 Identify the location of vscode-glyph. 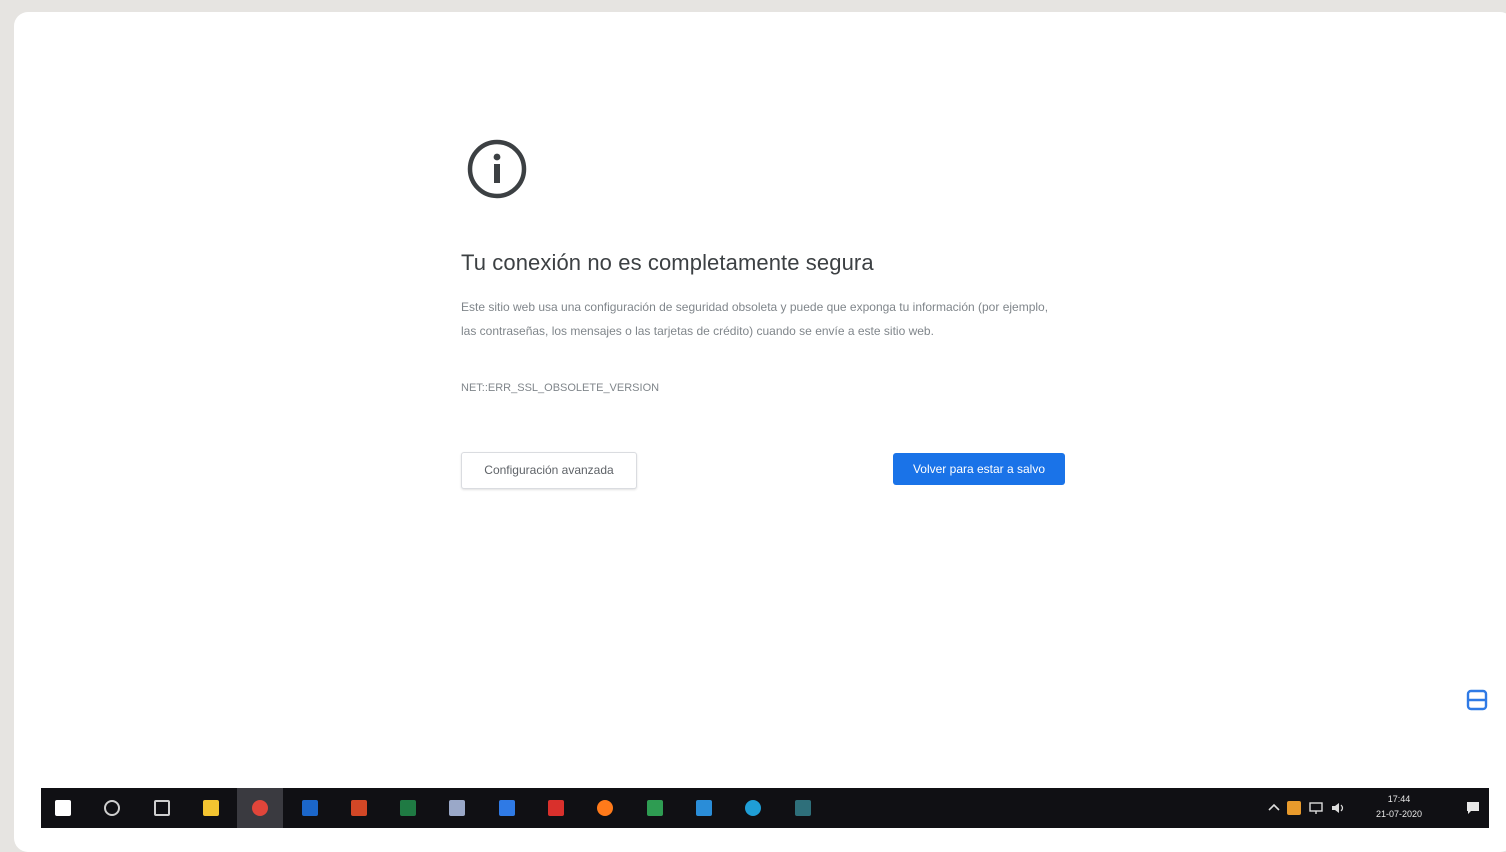
(704, 808).